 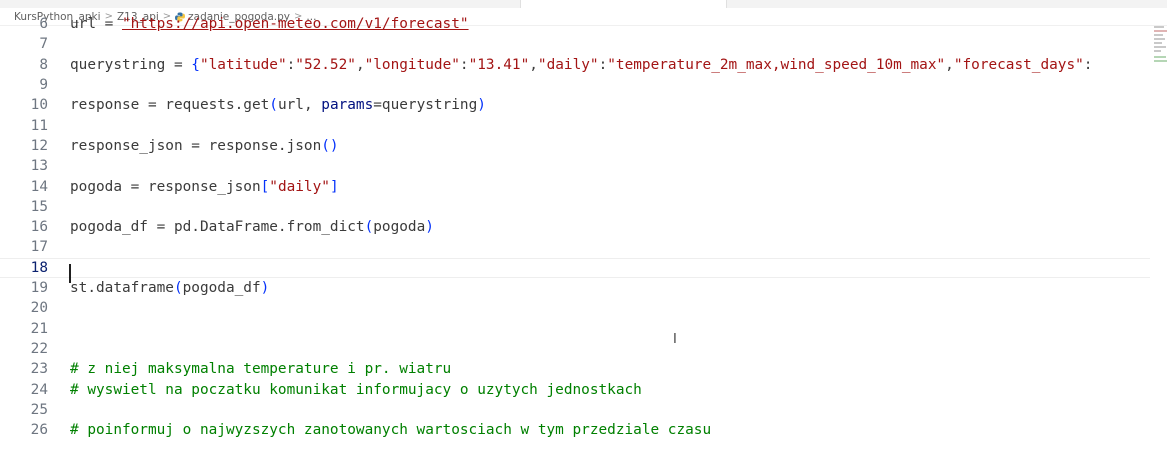 What do you see at coordinates (70, 273) in the screenshot?
I see `text-cursor` at bounding box center [70, 273].